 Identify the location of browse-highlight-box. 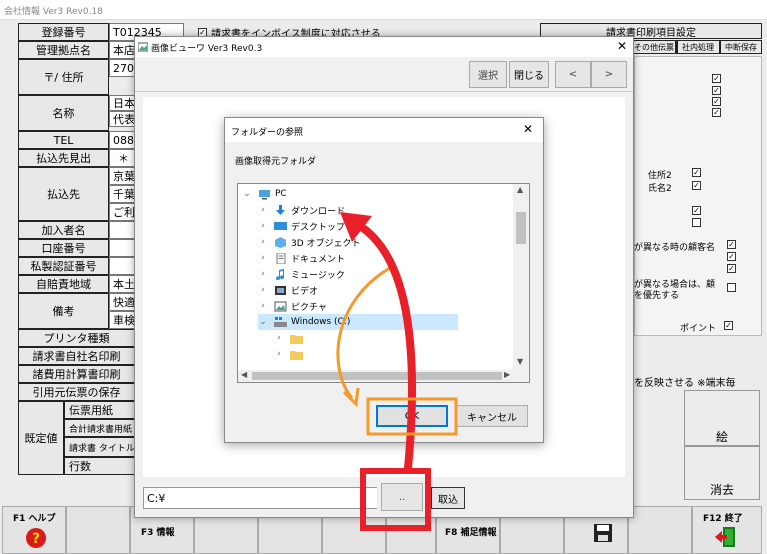
(395, 499).